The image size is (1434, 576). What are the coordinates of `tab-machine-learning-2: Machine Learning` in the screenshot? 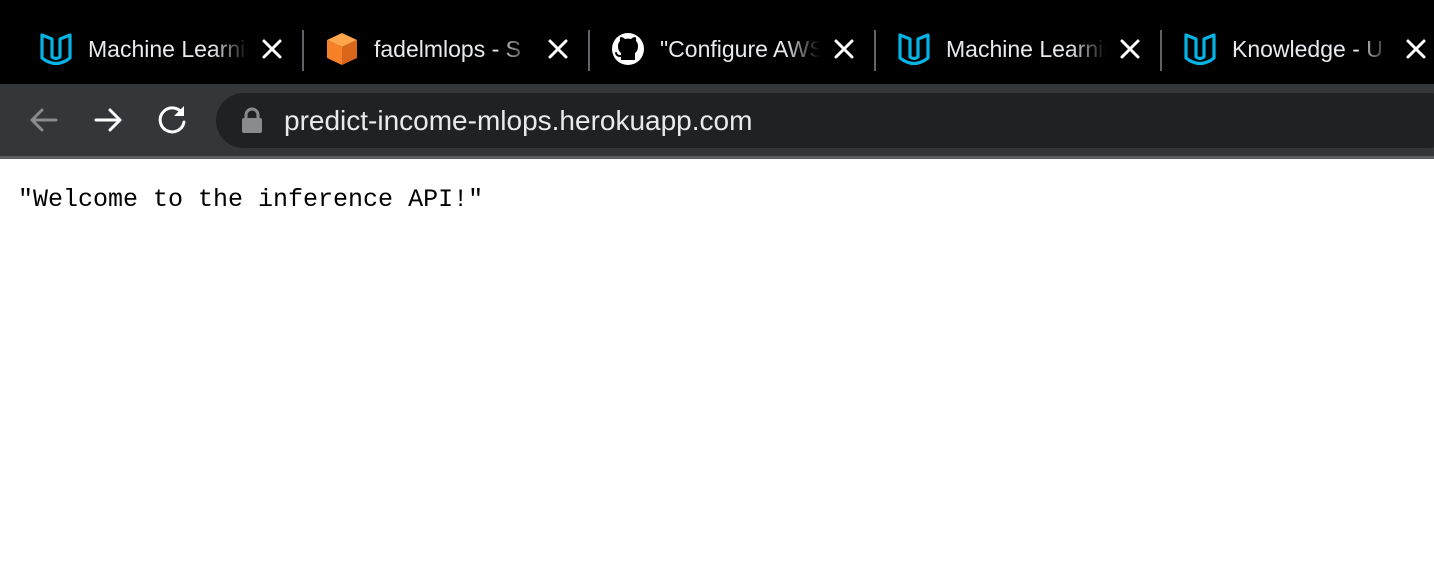 It's located at (1017, 49).